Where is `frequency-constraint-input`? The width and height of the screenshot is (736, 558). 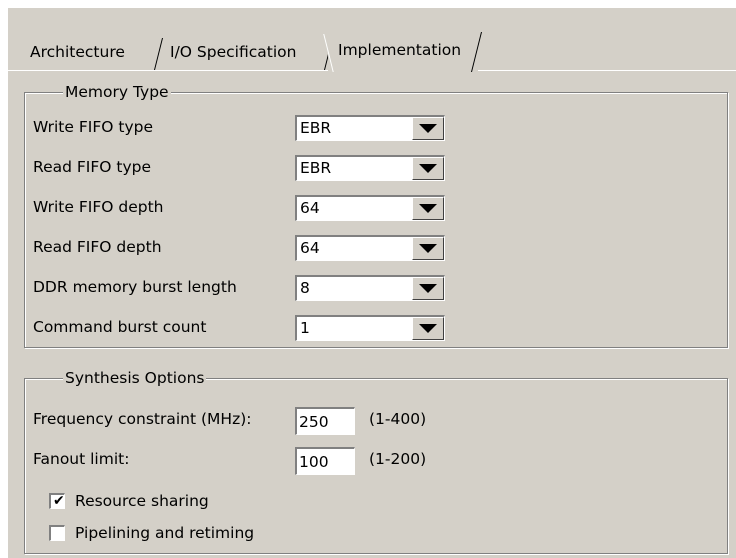 frequency-constraint-input is located at coordinates (325, 421).